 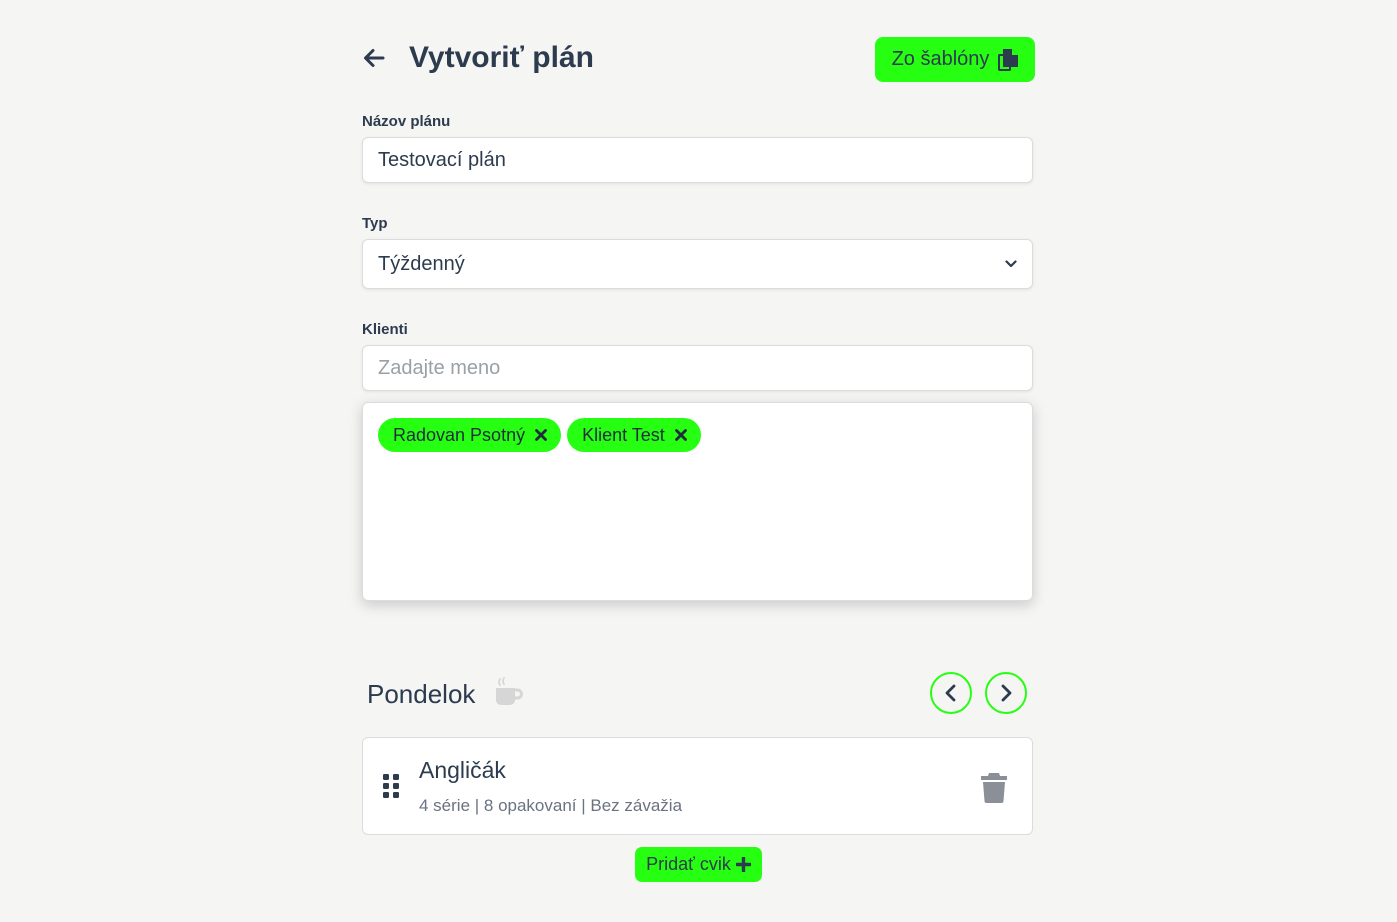 What do you see at coordinates (509, 691) in the screenshot?
I see `coffee-icon` at bounding box center [509, 691].